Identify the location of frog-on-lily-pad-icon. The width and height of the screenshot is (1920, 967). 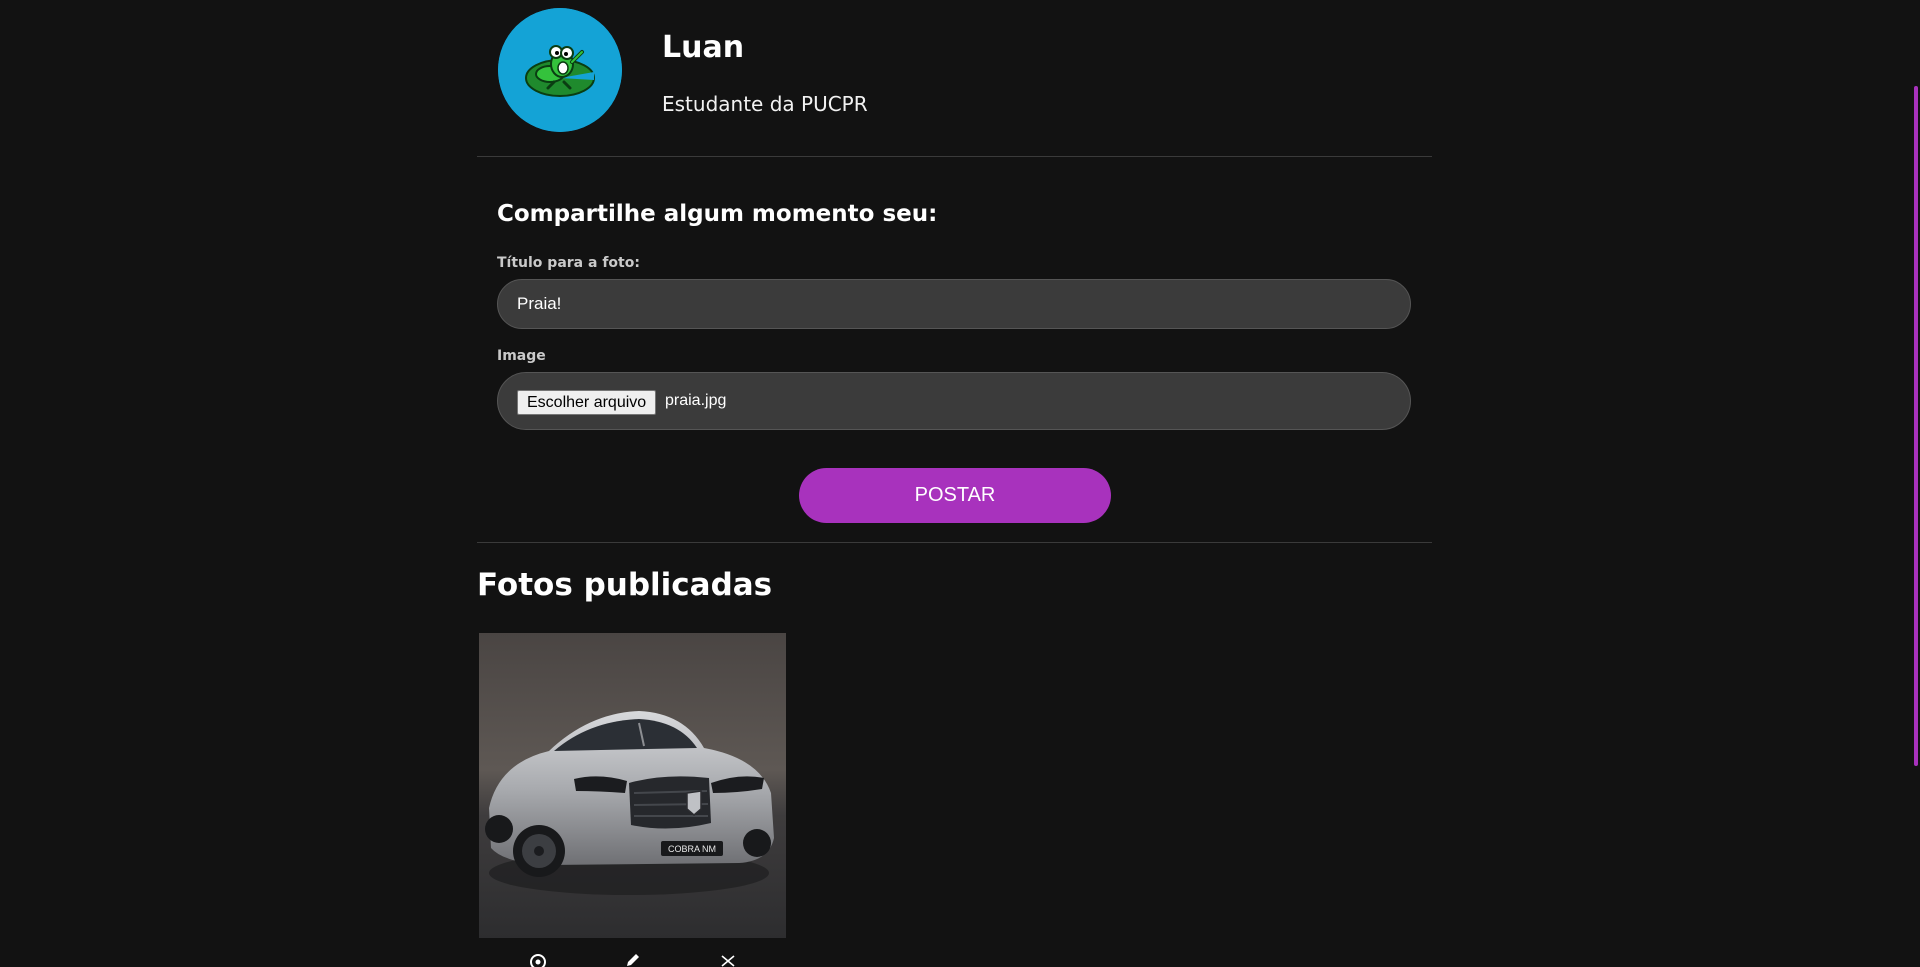
(560, 70).